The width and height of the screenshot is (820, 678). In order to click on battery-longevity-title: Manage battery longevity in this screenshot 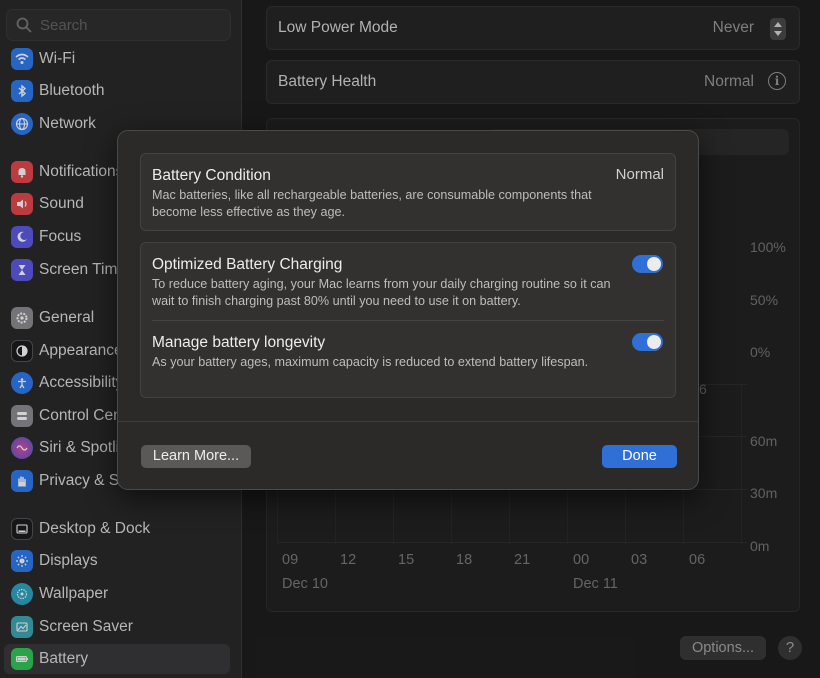, I will do `click(239, 342)`.